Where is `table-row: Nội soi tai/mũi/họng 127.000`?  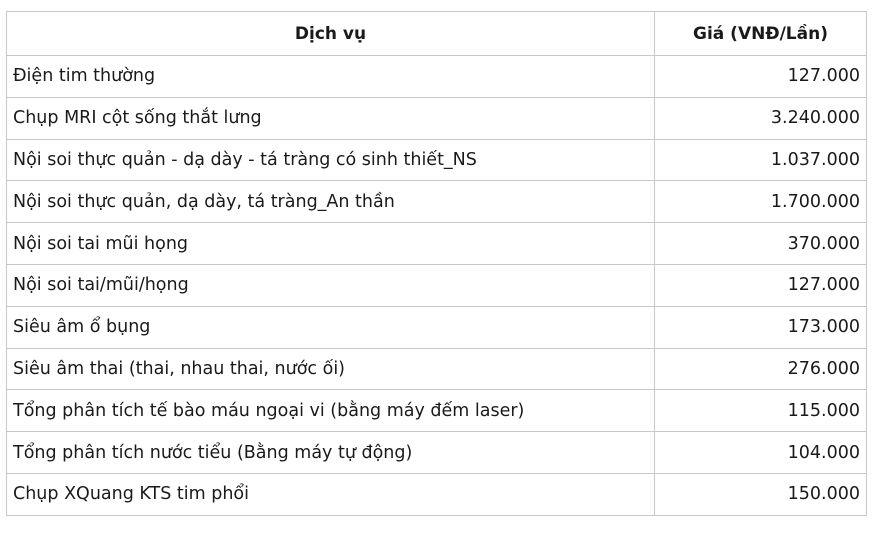
table-row: Nội soi tai/mũi/họng 127.000 is located at coordinates (436, 285).